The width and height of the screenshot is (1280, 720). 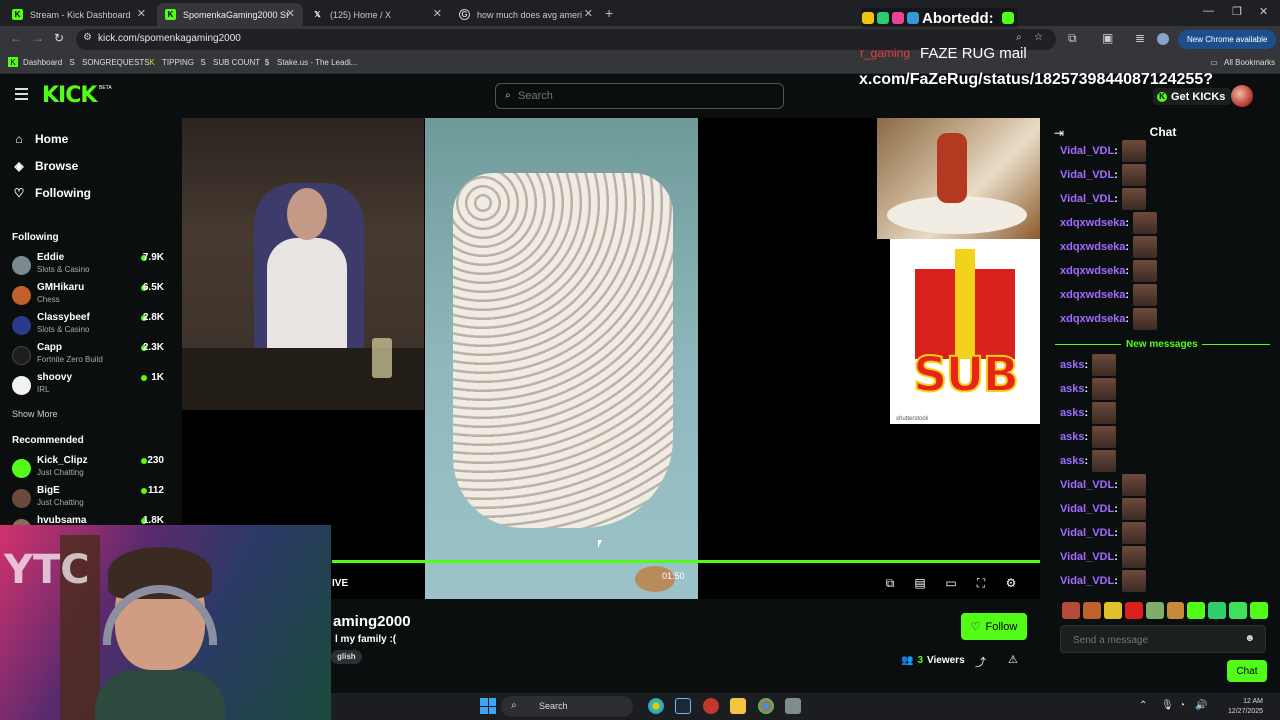 What do you see at coordinates (88, 499) in the screenshot?
I see `sidebar-channel-bige: BigE Just Chatting 112` at bounding box center [88, 499].